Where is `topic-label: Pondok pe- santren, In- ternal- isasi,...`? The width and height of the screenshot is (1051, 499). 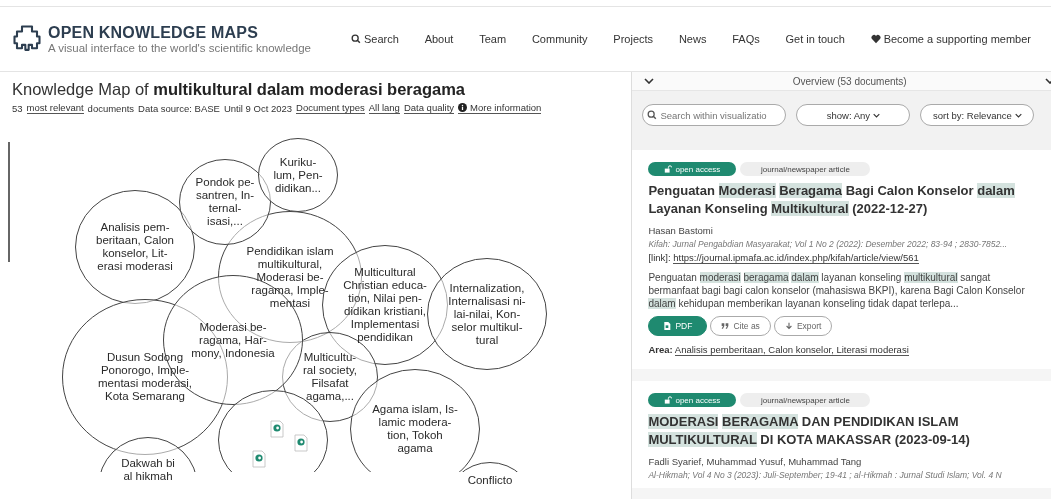
topic-label: Pondok pe- santren, In- ternal- isasi,... is located at coordinates (225, 202).